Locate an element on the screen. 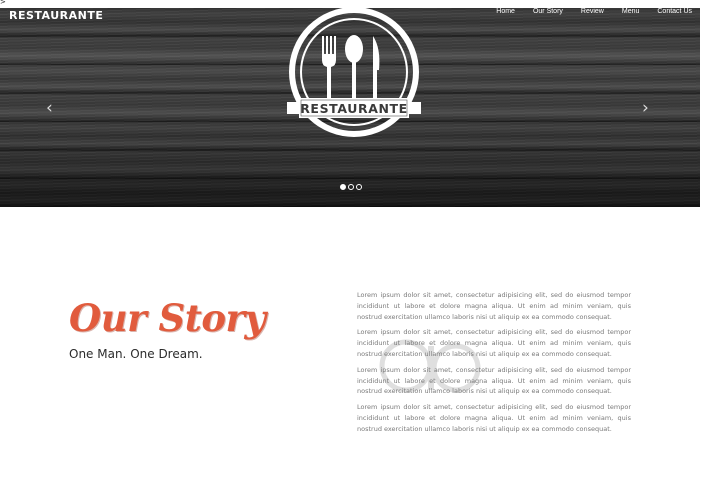  knife-icon is located at coordinates (376, 70).